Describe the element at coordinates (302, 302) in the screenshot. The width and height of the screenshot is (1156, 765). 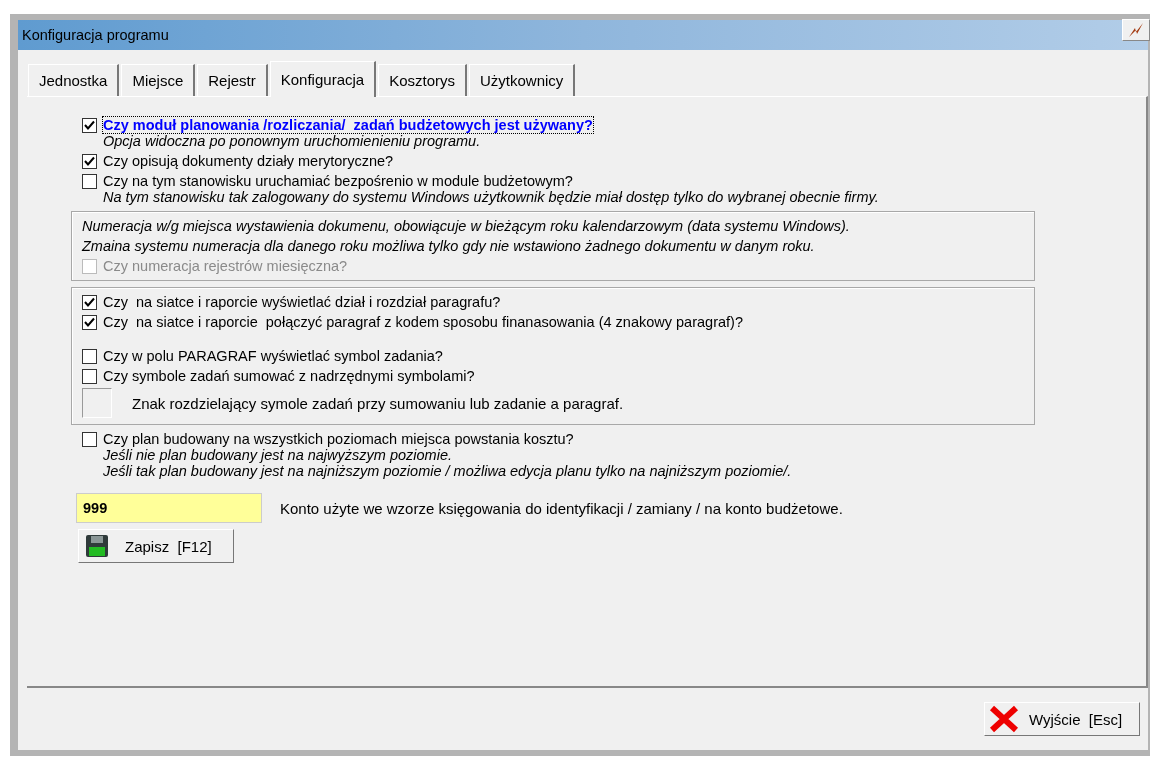
I see `checkbox-label: Czy na siatce i raporcie wyświetlać dział i rozdział paragrafu?` at that location.